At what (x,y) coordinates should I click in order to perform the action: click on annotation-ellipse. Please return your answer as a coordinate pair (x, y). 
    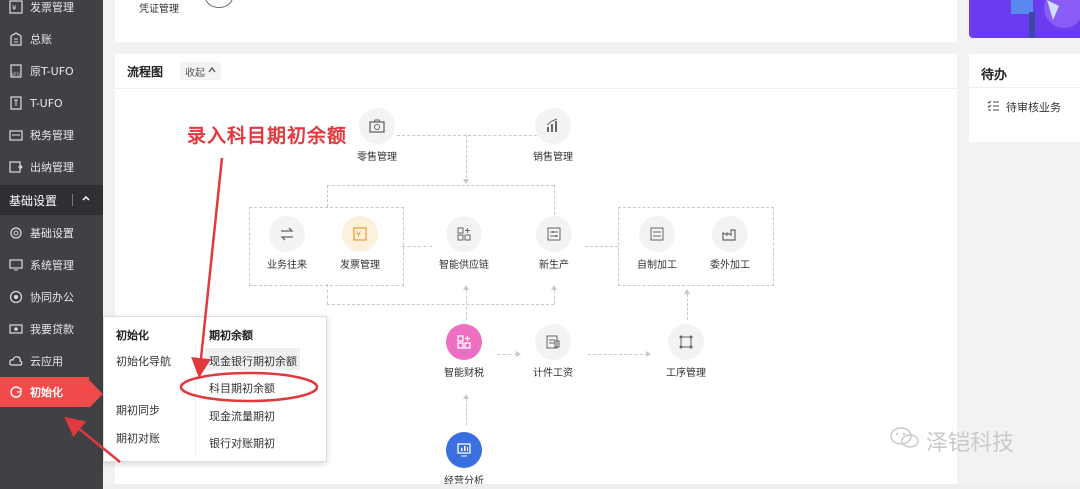
    Looking at the image, I should click on (249, 387).